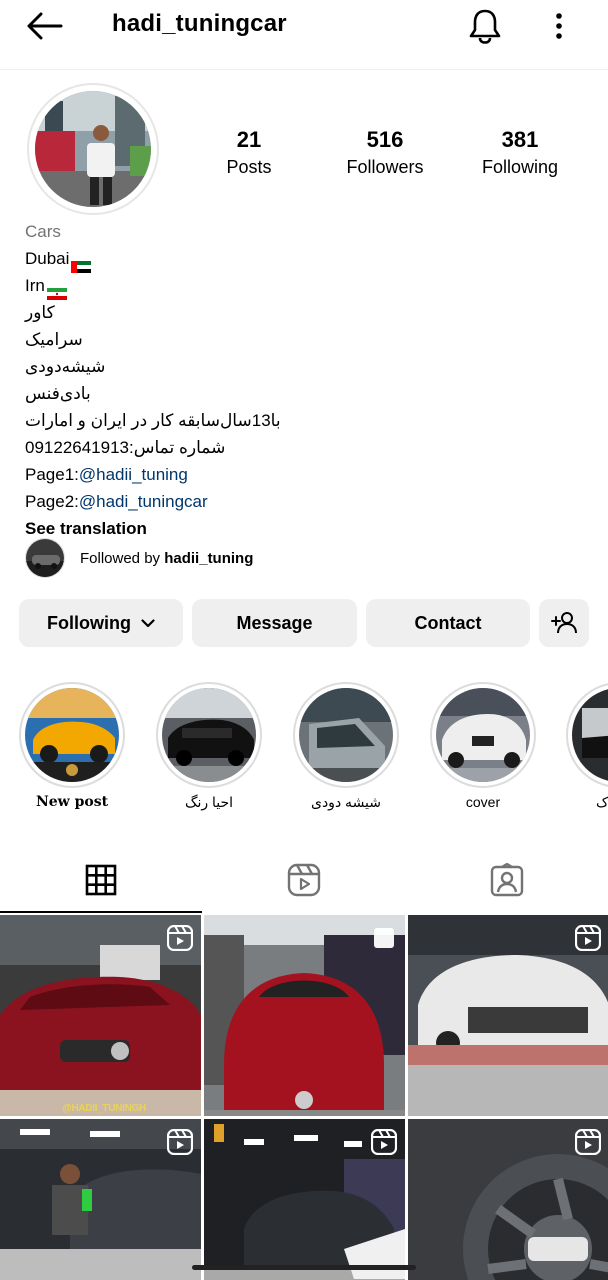  Describe the element at coordinates (58, 393) in the screenshot. I see `bio-line: بادی‌فنس` at that location.